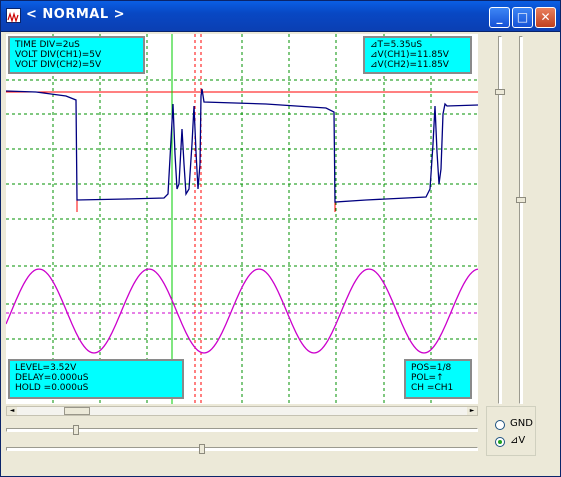 This screenshot has height=477, width=561. Describe the element at coordinates (396, 45) in the screenshot. I see `delta-t-text: ⊿T=5.35uS` at that location.